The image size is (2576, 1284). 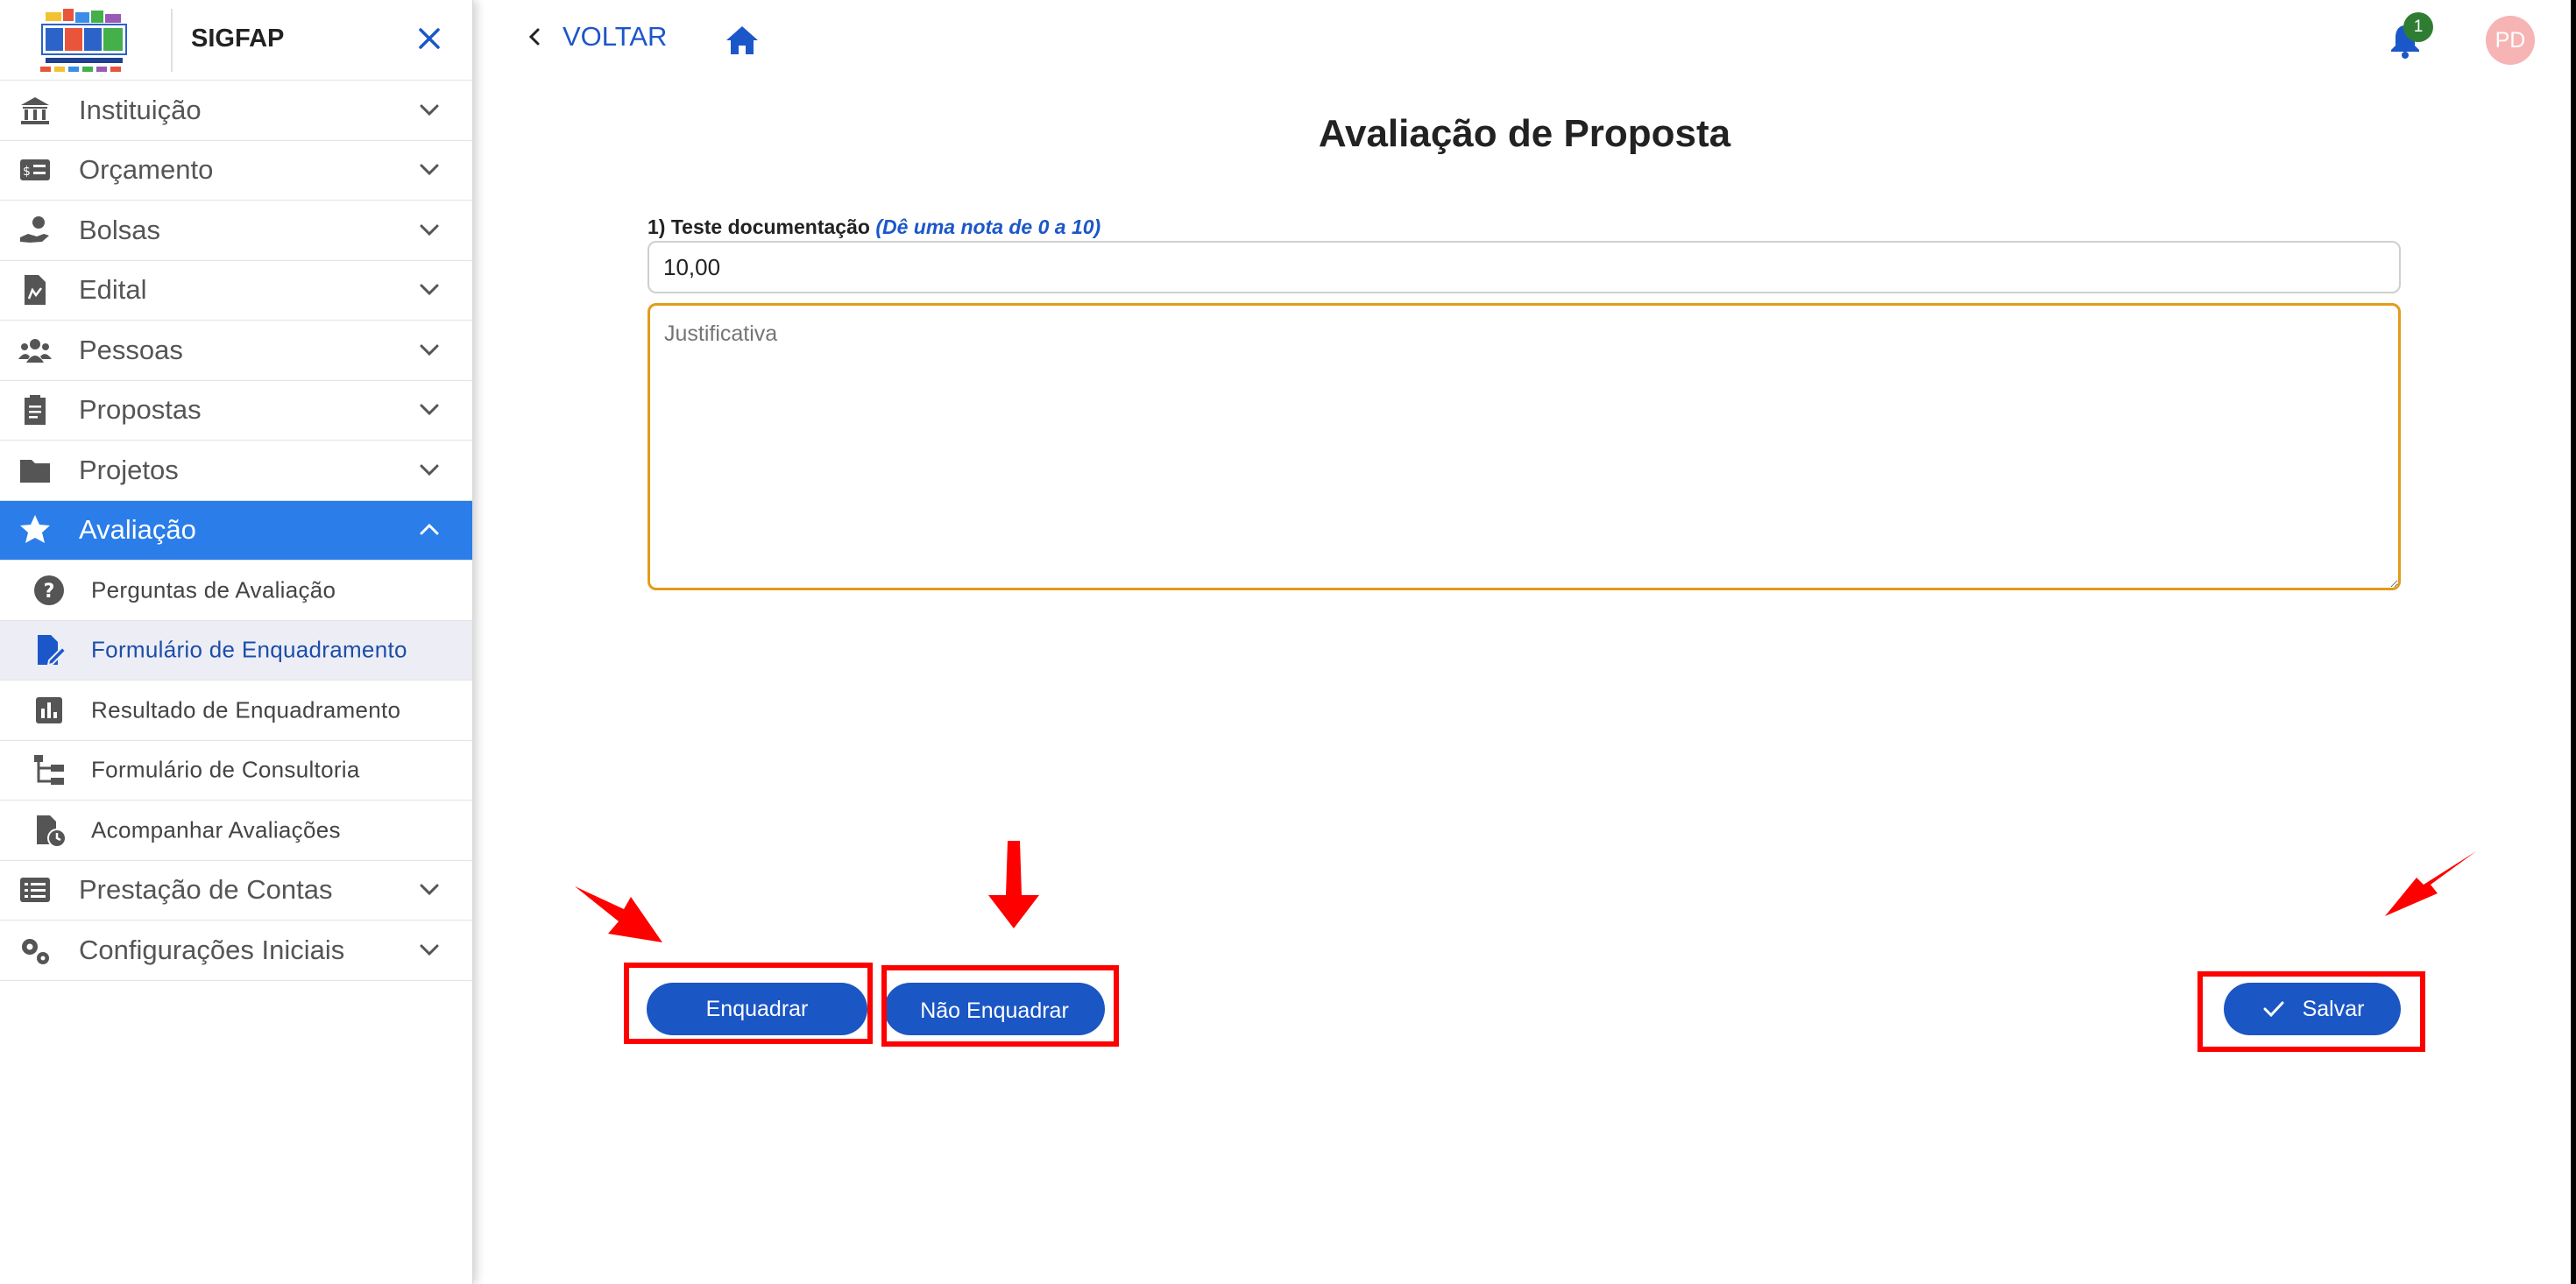 What do you see at coordinates (429, 38) in the screenshot?
I see `close-icon` at bounding box center [429, 38].